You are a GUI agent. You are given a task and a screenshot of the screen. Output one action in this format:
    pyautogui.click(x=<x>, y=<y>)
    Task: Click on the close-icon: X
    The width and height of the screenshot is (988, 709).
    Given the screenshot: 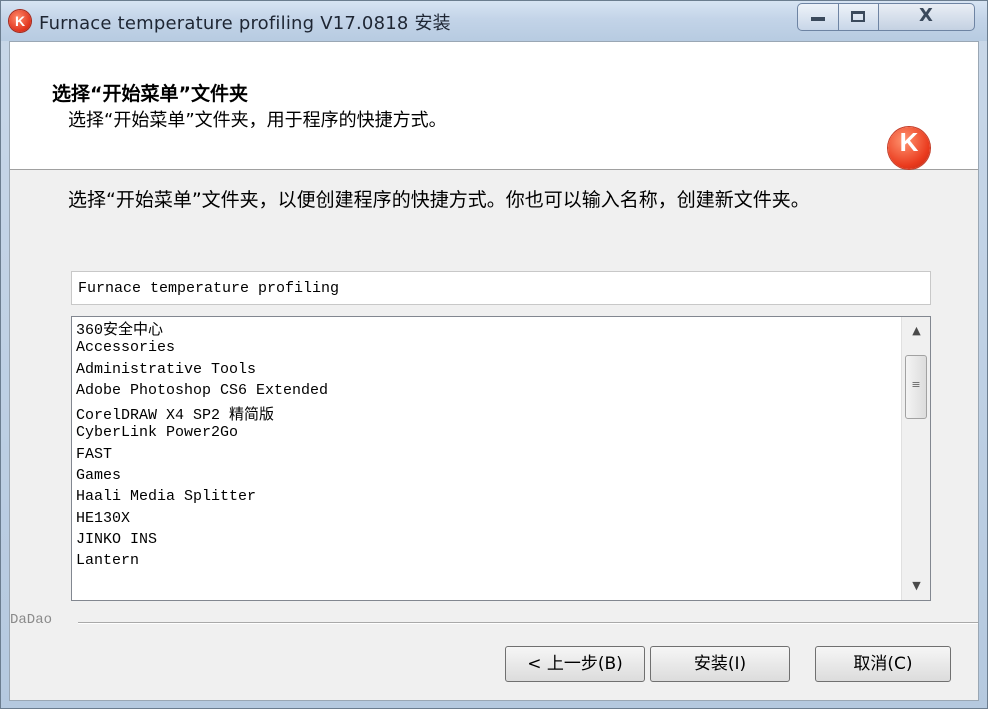 What is the action you would take?
    pyautogui.click(x=926, y=15)
    